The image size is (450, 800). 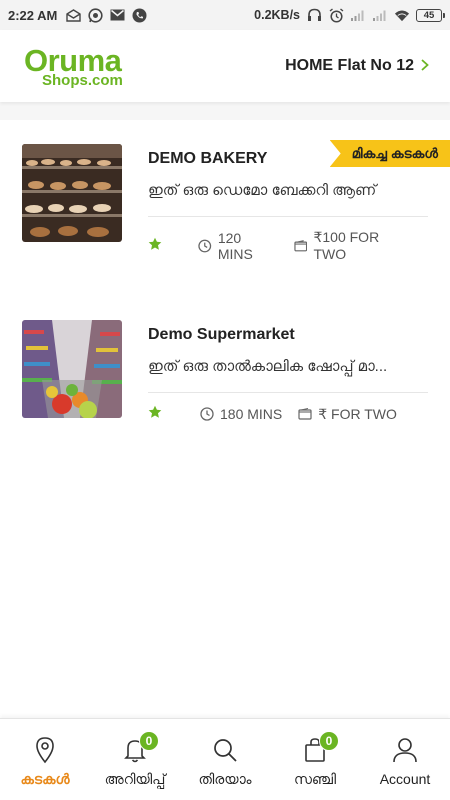 What do you see at coordinates (349, 65) in the screenshot?
I see `location-label: HOME Flat No 12` at bounding box center [349, 65].